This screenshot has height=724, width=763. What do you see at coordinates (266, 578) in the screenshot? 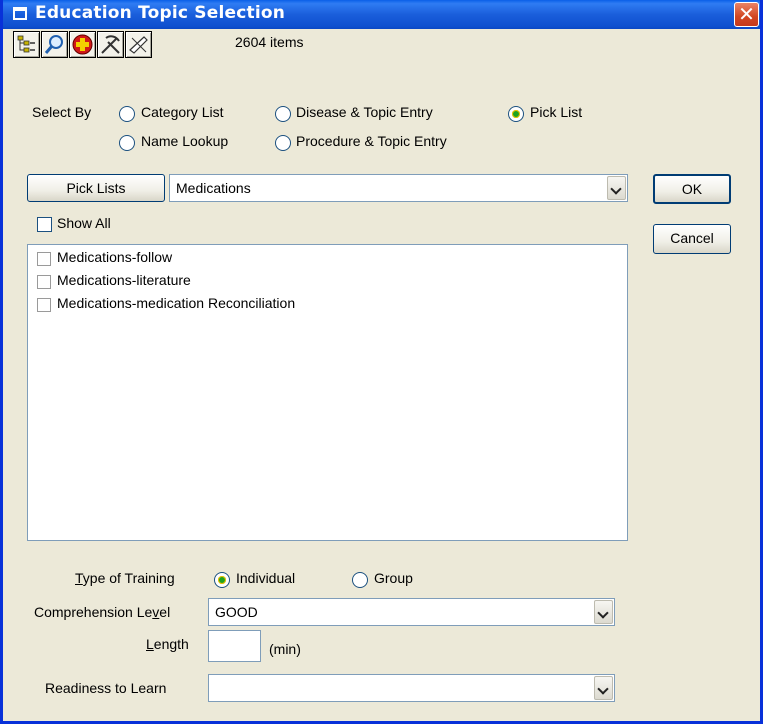
I see `radio-individual-label: Individual` at bounding box center [266, 578].